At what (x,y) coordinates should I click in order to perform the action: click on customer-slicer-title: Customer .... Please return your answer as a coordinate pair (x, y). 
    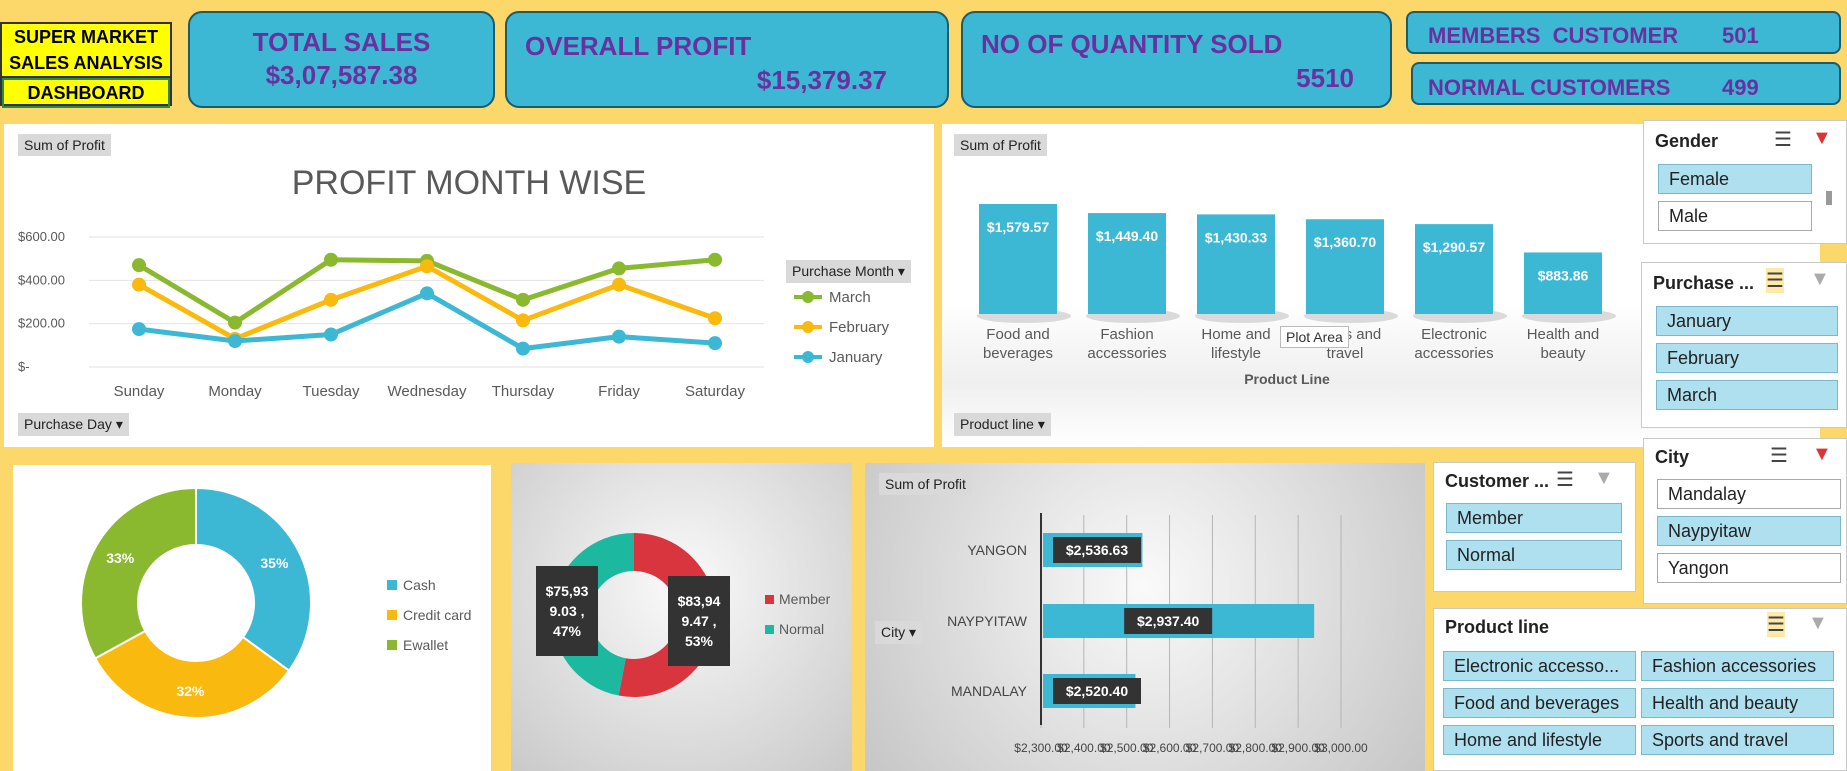
    Looking at the image, I should click on (1497, 481).